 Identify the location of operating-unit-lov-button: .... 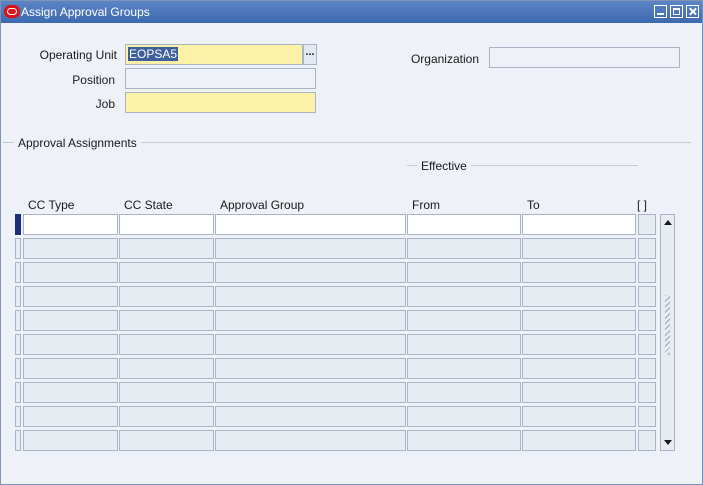
(310, 54).